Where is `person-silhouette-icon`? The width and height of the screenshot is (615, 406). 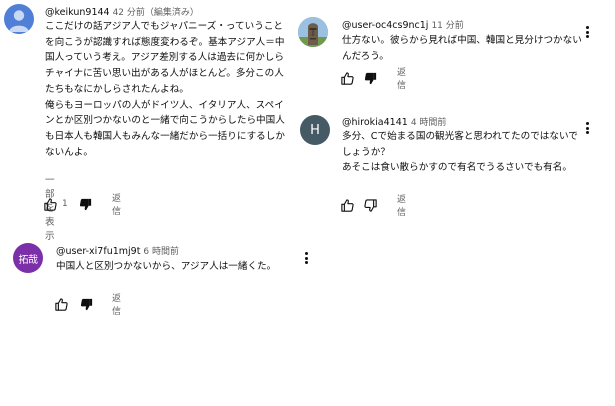 person-silhouette-icon is located at coordinates (19, 21).